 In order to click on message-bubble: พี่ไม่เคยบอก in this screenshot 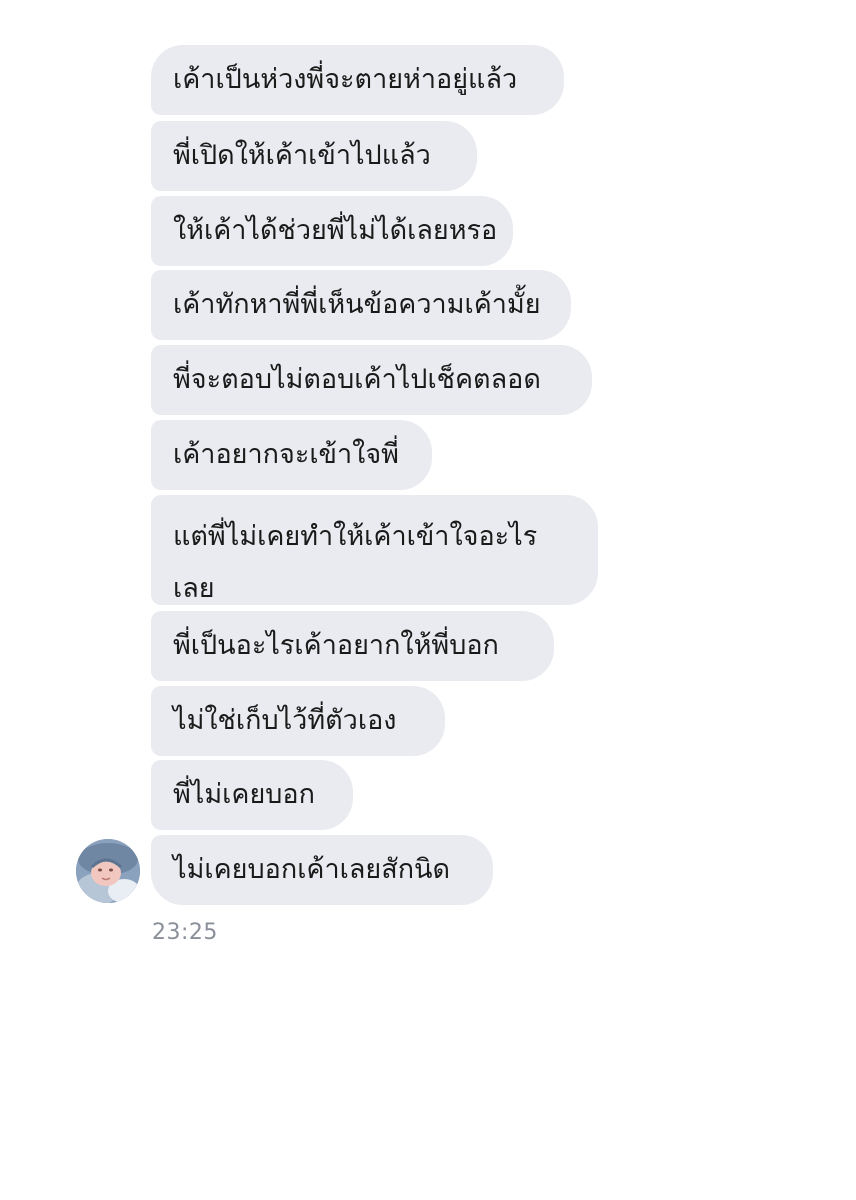, I will do `click(252, 795)`.